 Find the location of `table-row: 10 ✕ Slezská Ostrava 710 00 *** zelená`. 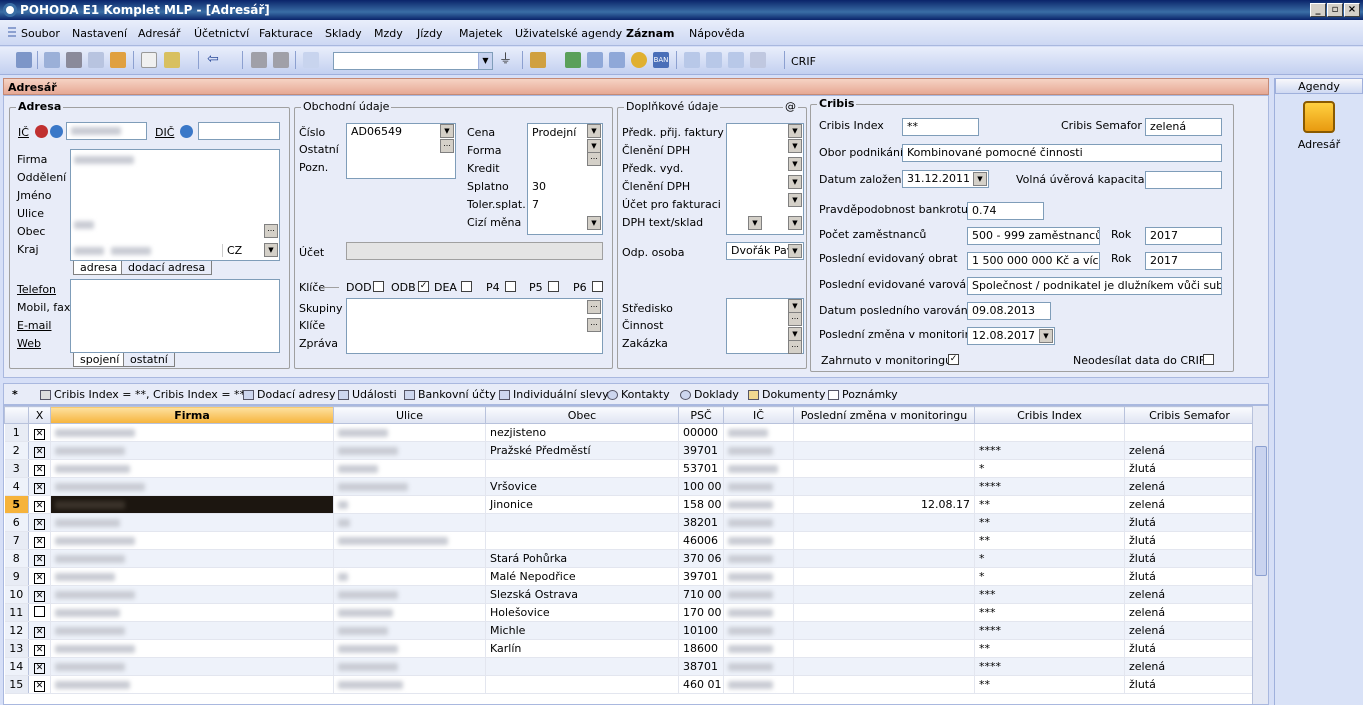

table-row: 10 ✕ Slezská Ostrava 710 00 *** zelená is located at coordinates (629, 594).